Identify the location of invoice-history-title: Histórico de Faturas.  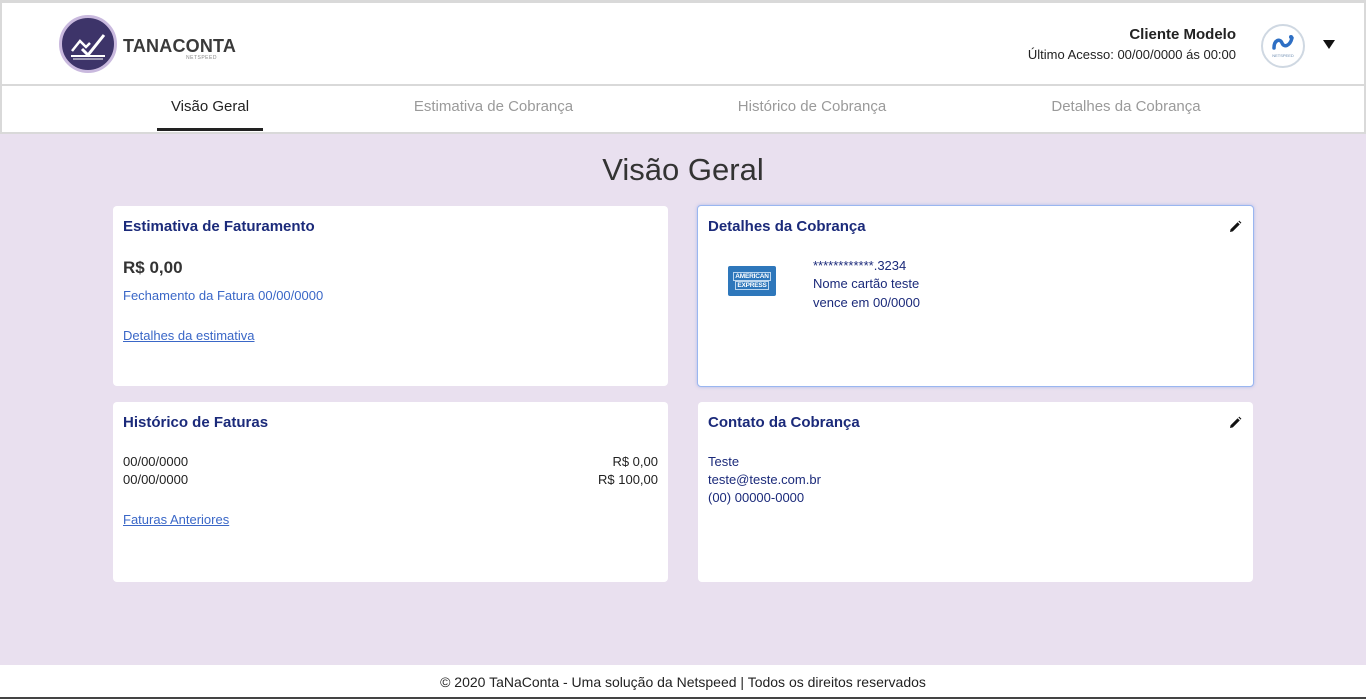
(196, 422).